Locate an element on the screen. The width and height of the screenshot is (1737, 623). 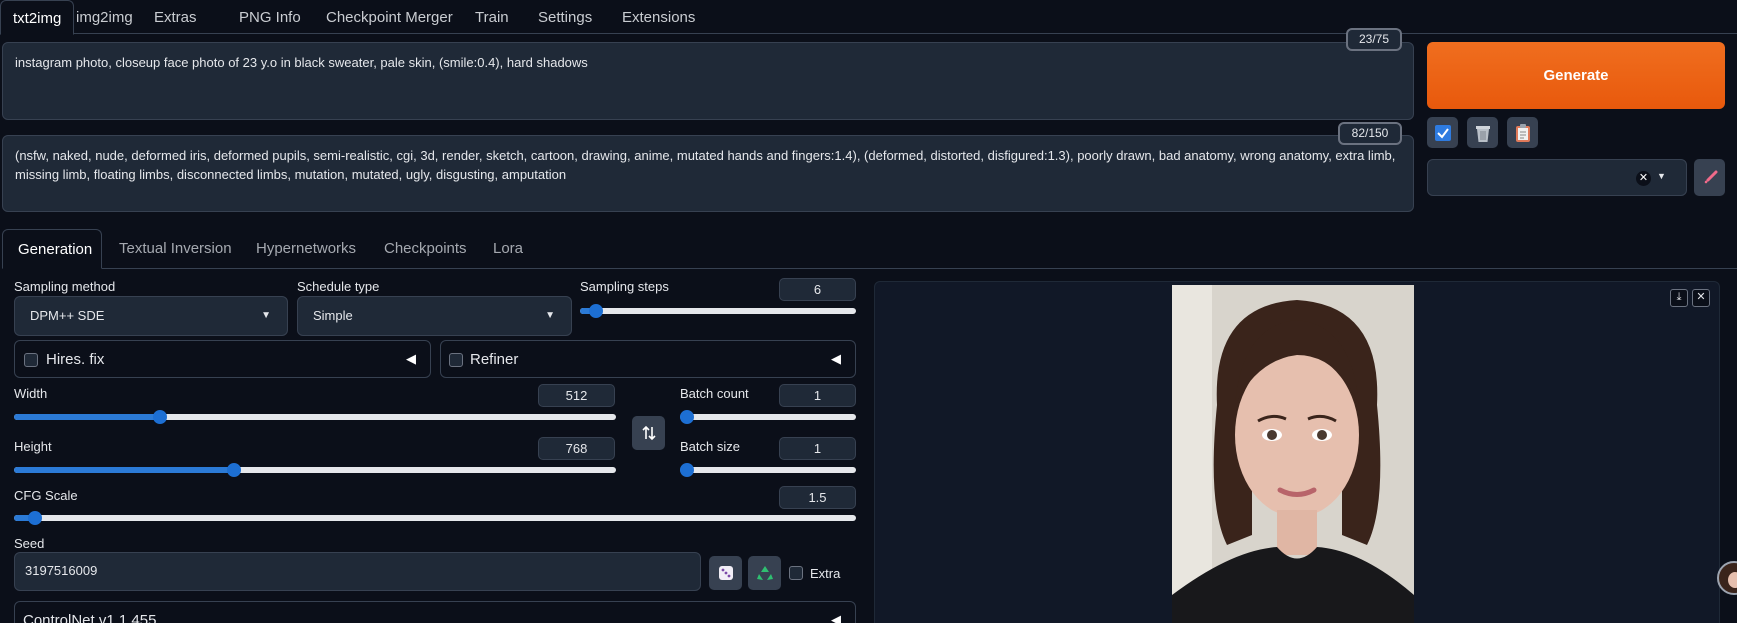
batch-size-label: Batch size is located at coordinates (710, 446).